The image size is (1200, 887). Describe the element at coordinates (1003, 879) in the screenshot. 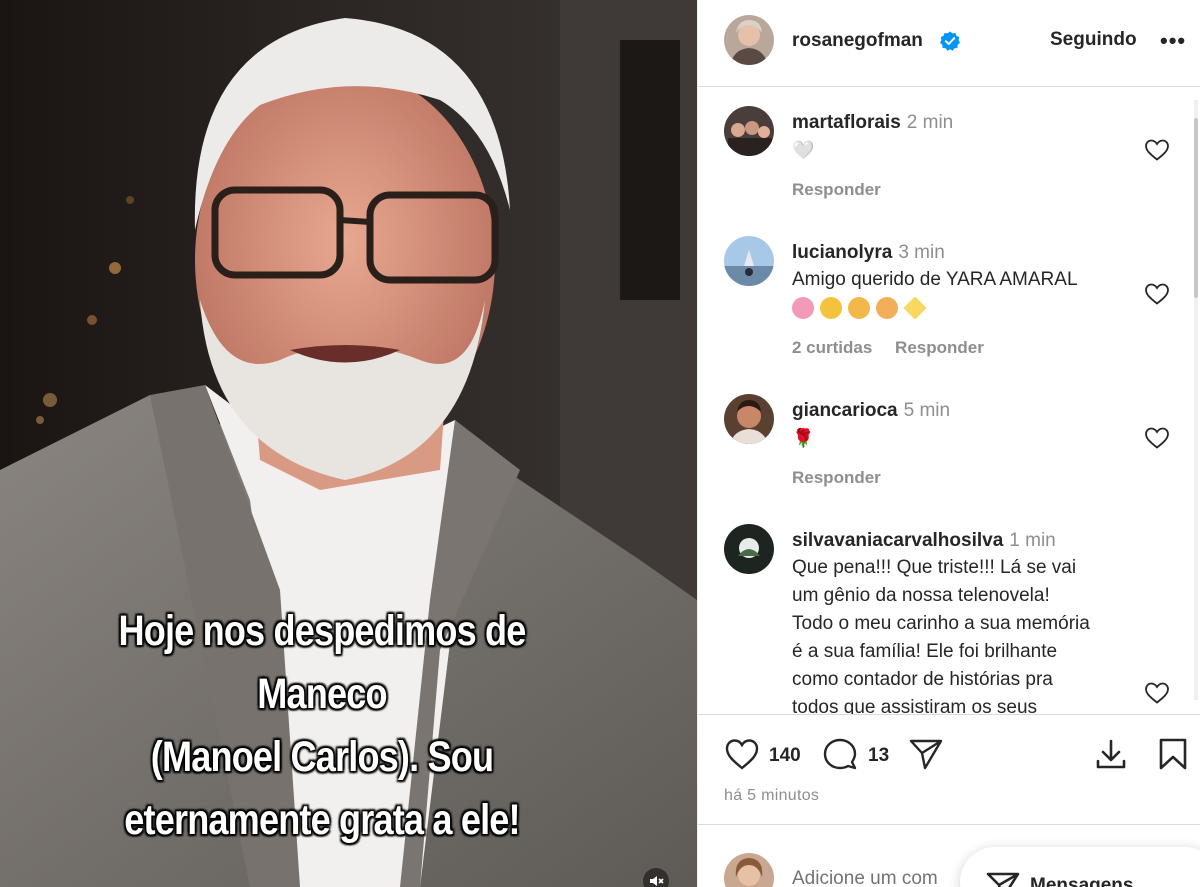

I see `messages-send-icon` at that location.